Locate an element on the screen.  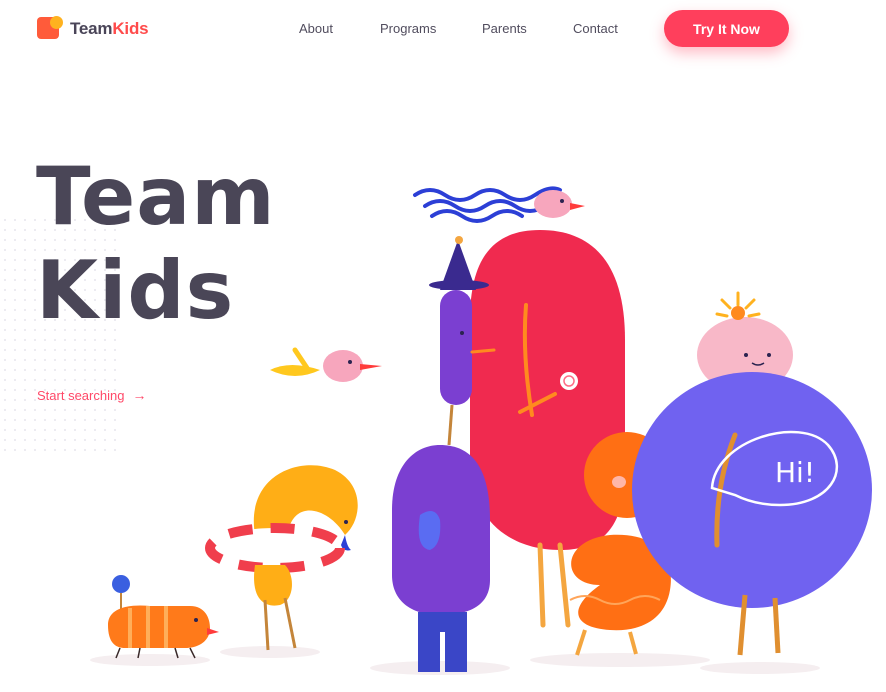
flying-bird-character is located at coordinates (326, 364).